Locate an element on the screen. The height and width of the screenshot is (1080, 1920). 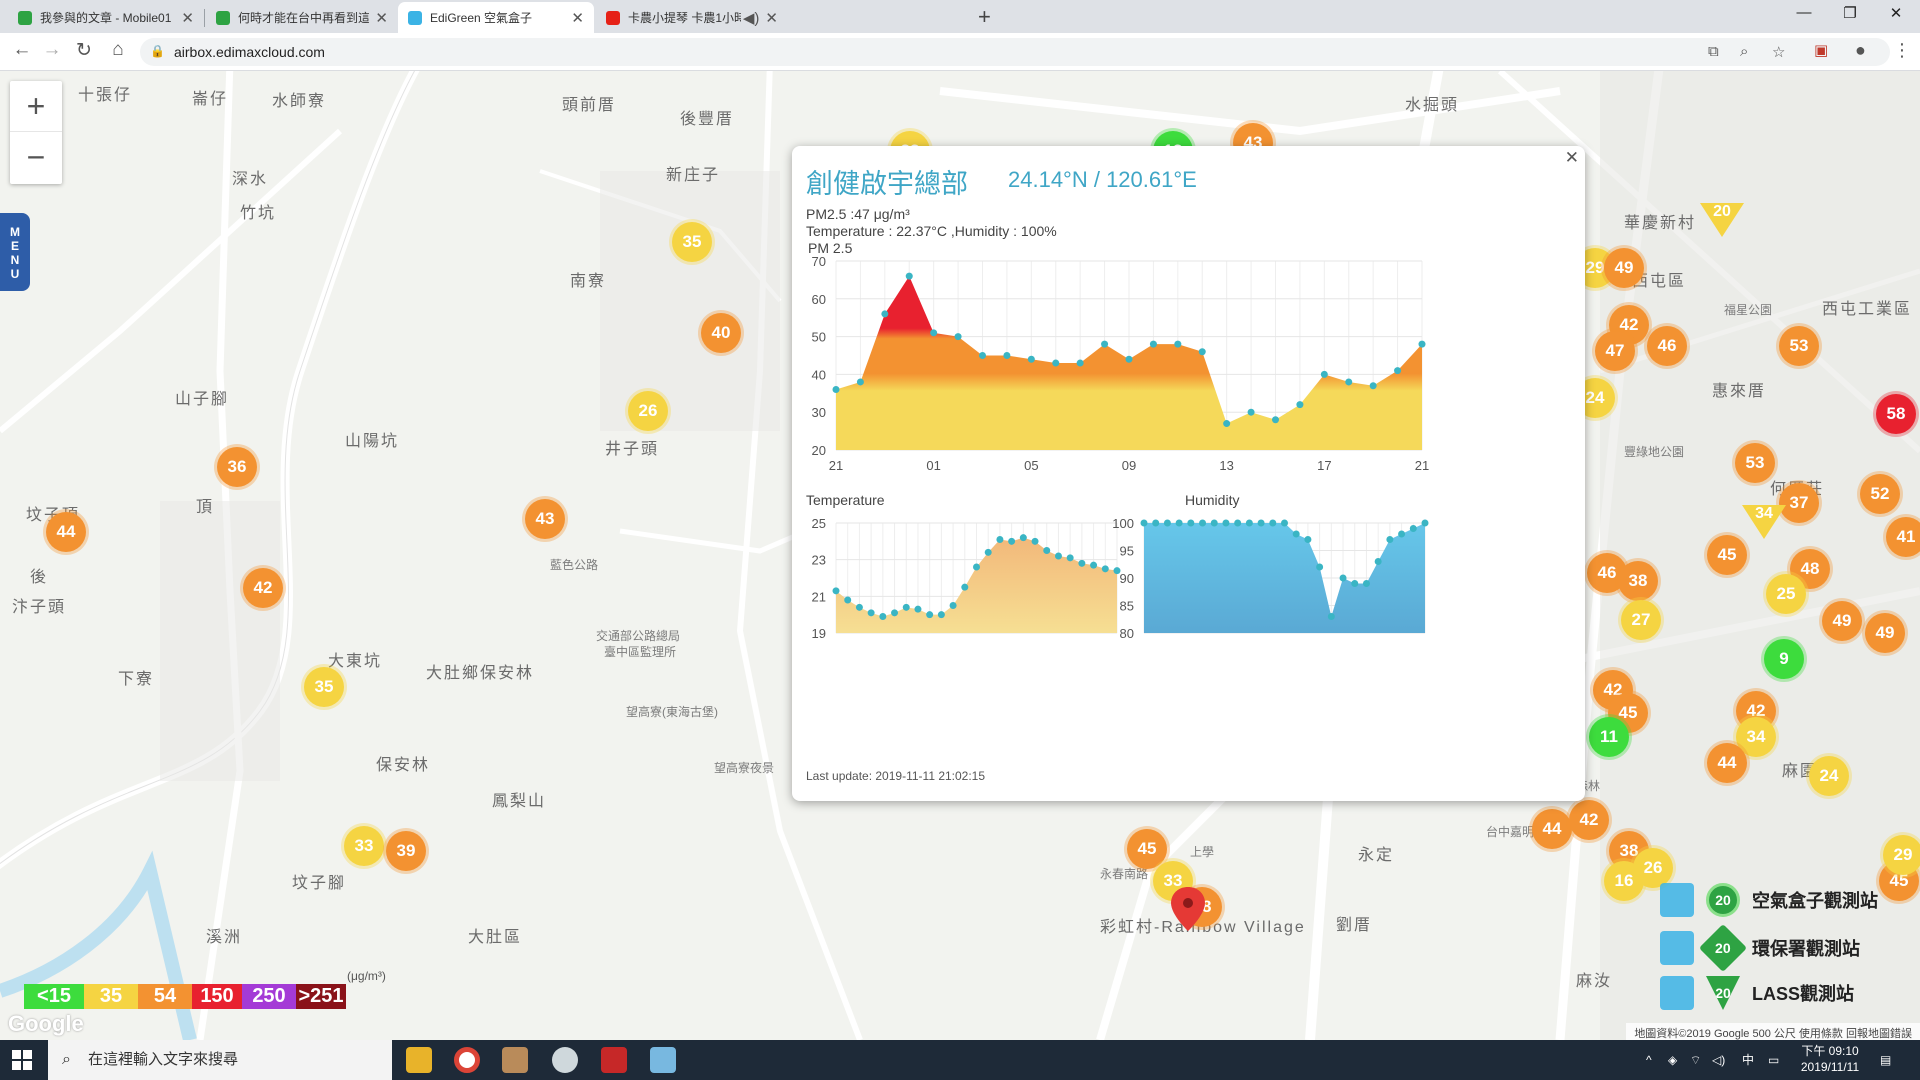
menu-button: MENU is located at coordinates (15, 252).